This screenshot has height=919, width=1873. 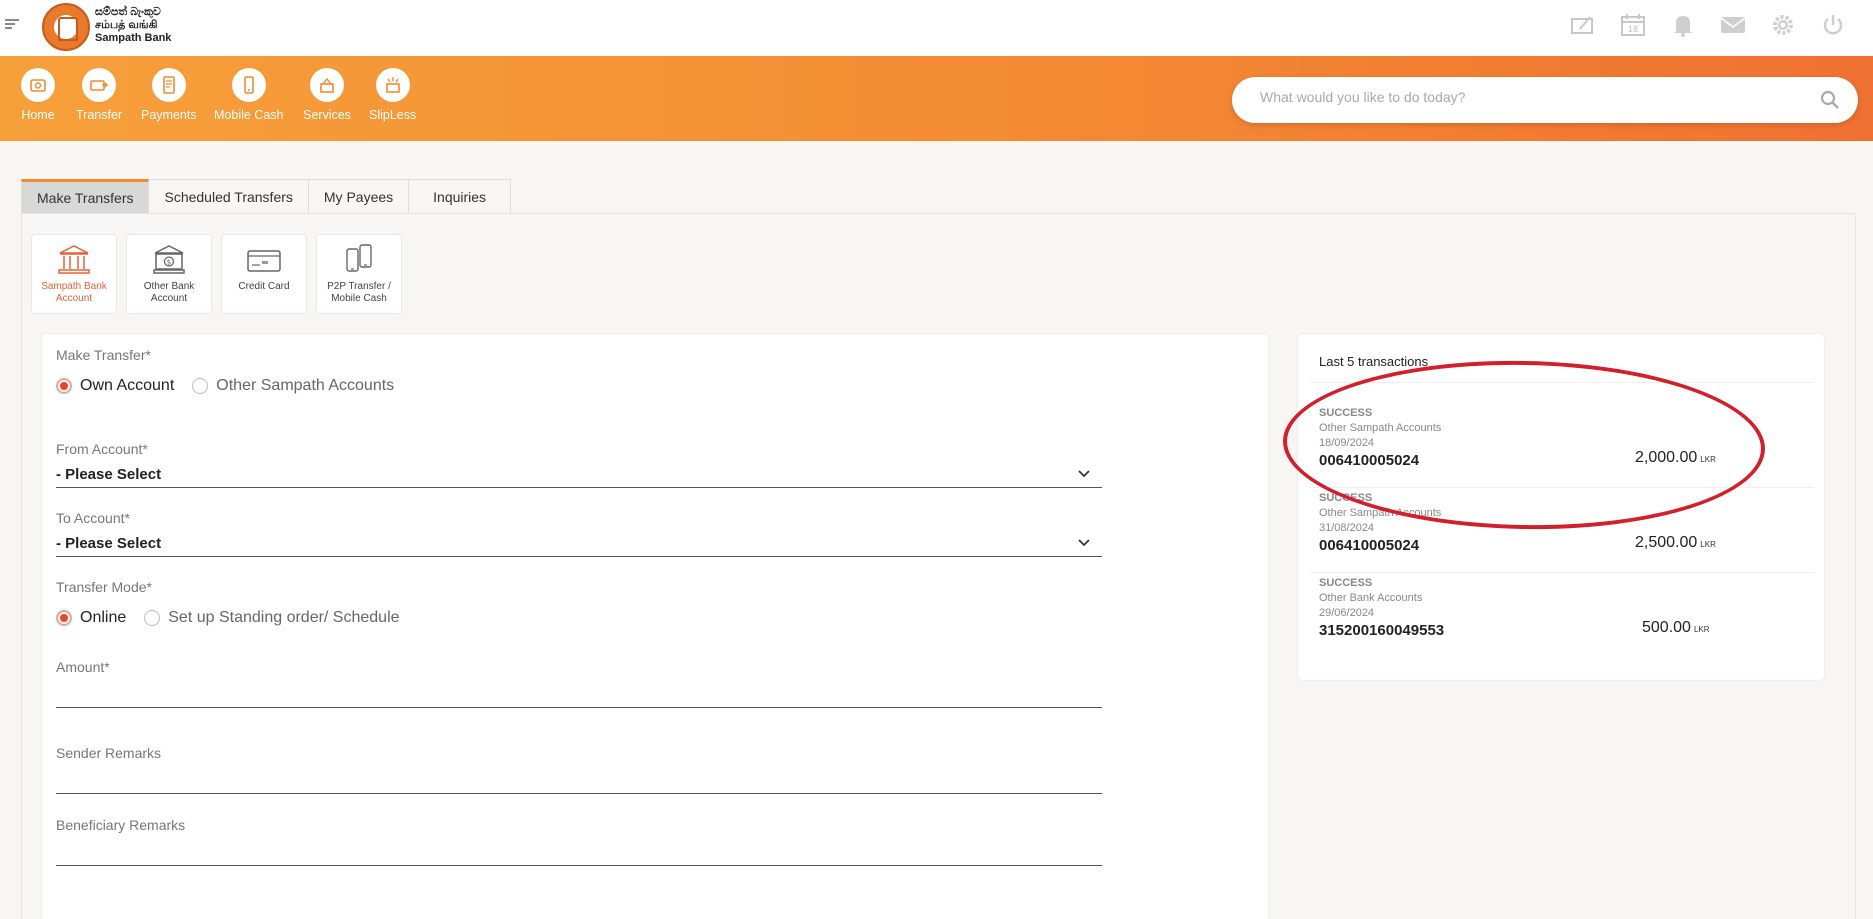 What do you see at coordinates (12, 24) in the screenshot?
I see `hamburger-menu-icon` at bounding box center [12, 24].